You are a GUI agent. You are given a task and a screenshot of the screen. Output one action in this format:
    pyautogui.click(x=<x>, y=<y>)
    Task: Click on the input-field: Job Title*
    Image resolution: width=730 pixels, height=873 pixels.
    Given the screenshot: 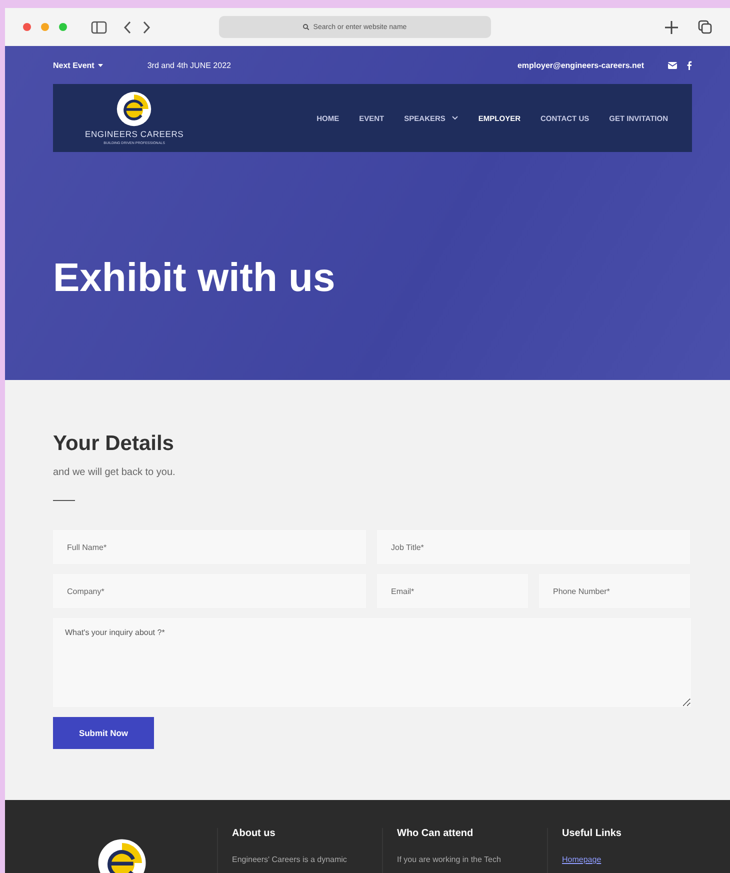 What is the action you would take?
    pyautogui.click(x=533, y=547)
    